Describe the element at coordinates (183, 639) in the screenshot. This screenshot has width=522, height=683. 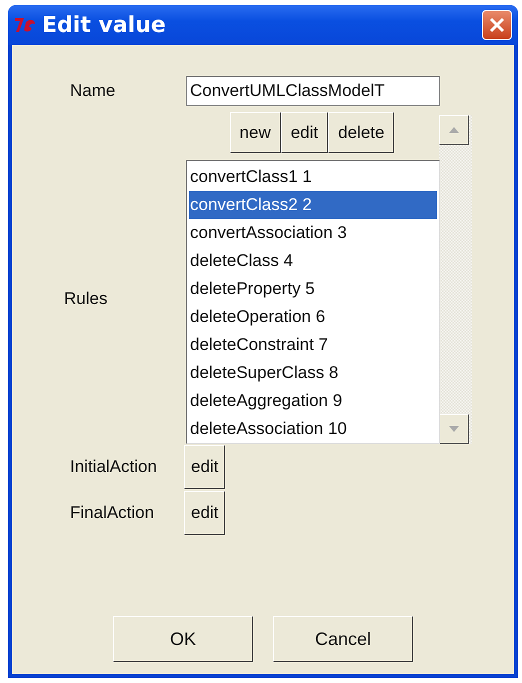
I see `dialog-button: OK` at that location.